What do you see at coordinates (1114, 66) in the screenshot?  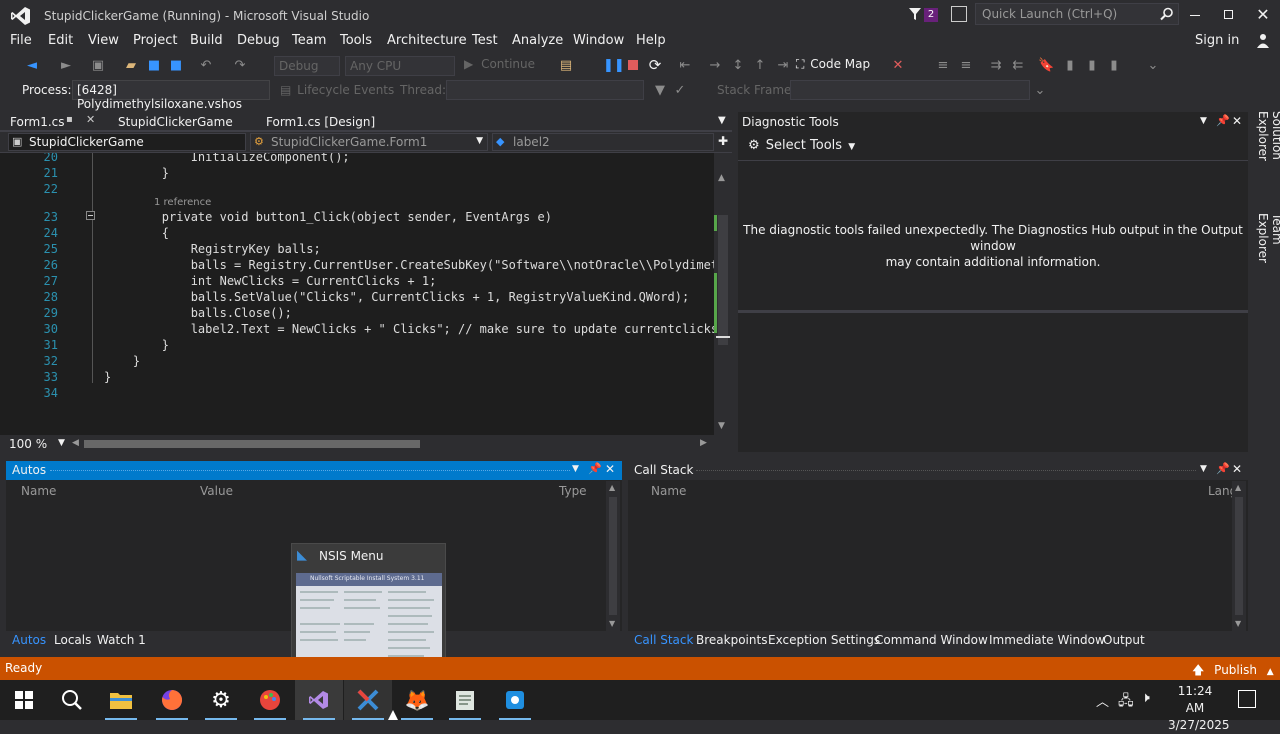 I see `clear-bookmarks-icon: ▮` at bounding box center [1114, 66].